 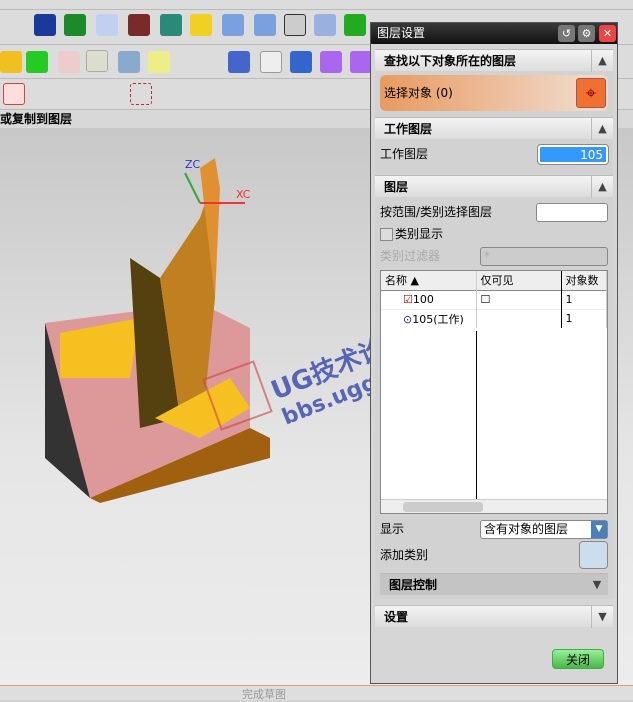 What do you see at coordinates (591, 93) in the screenshot?
I see `crosshair-icon: ⌖` at bounding box center [591, 93].